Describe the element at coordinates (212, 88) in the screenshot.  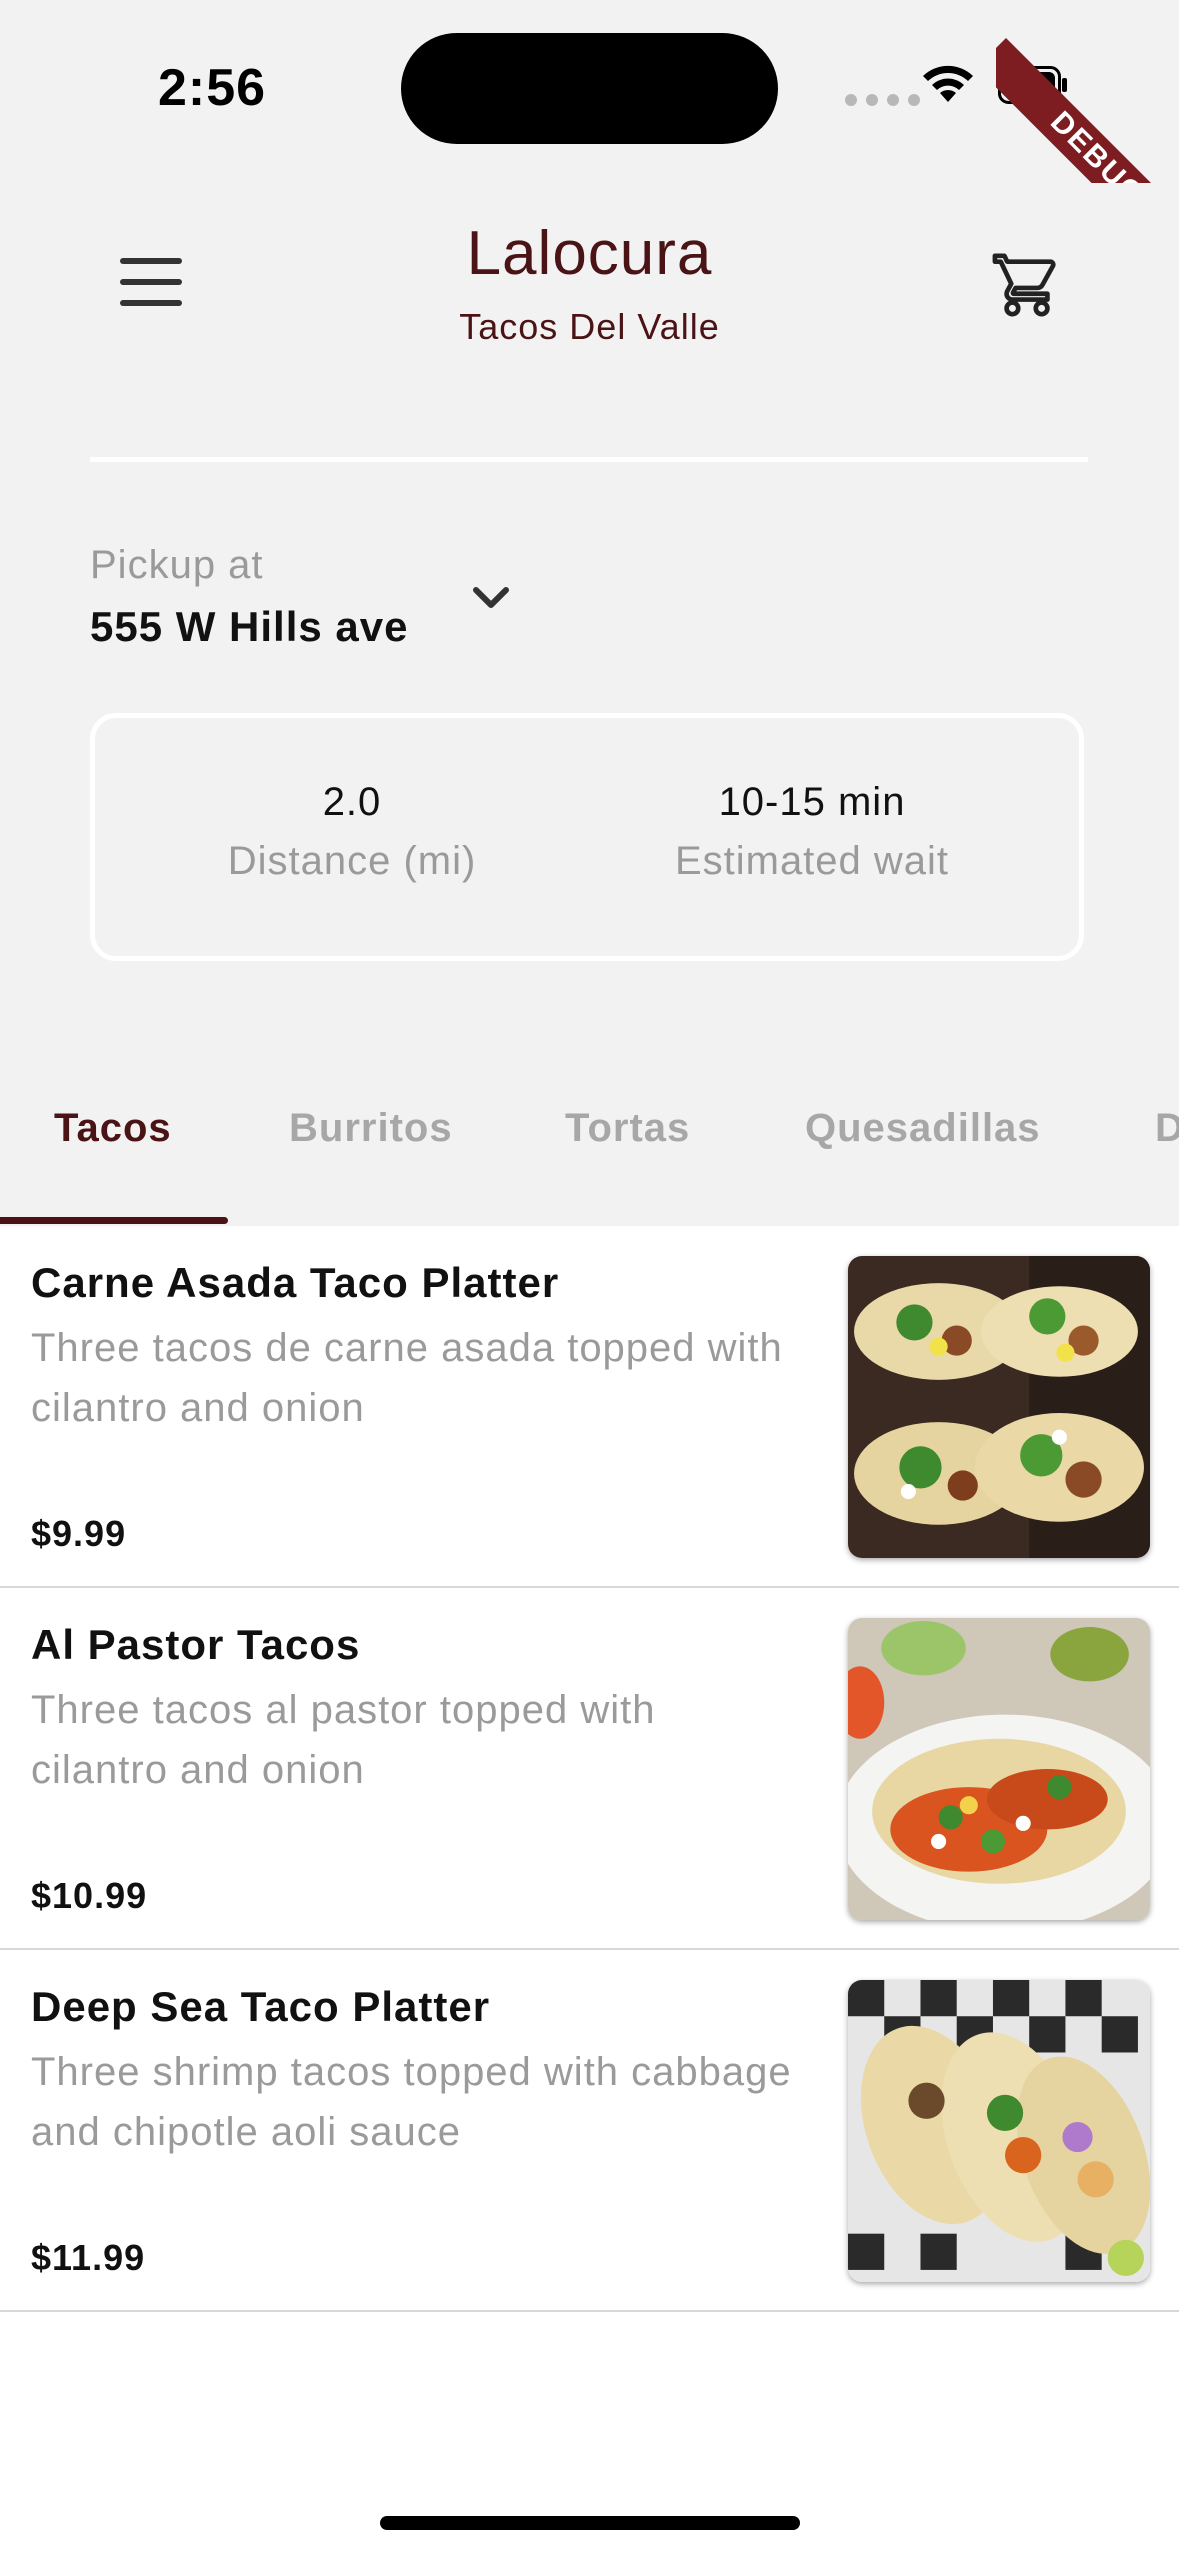
I see `status-time: 2:56` at that location.